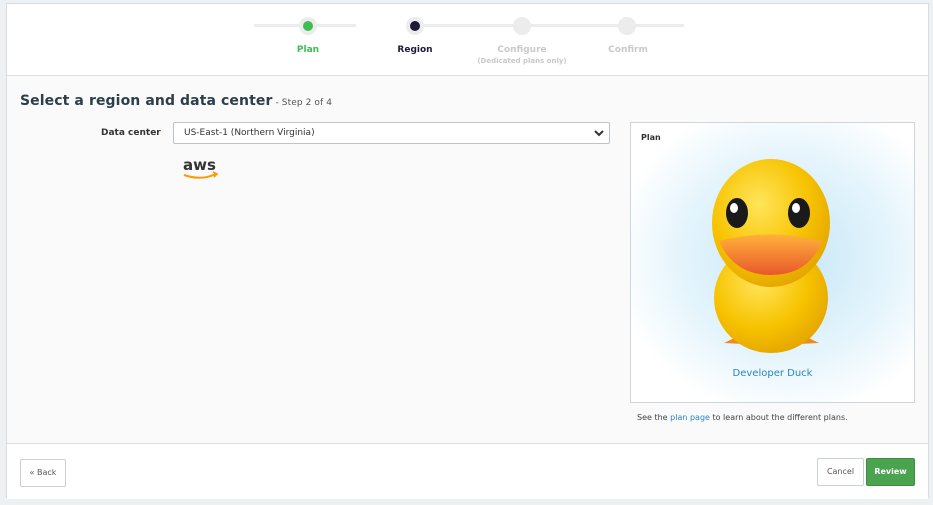 This screenshot has height=505, width=933. I want to click on cancel-button: Cancel, so click(840, 472).